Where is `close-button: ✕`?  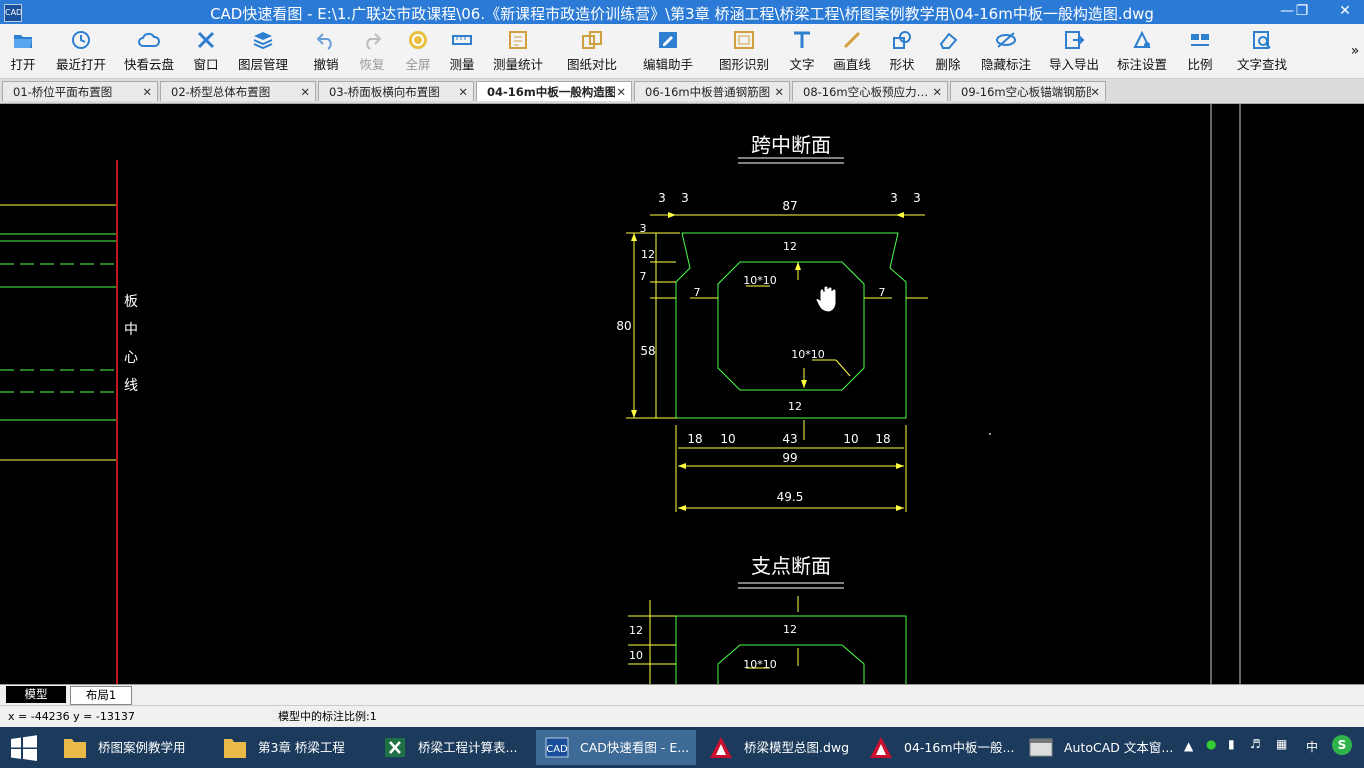
close-button: ✕ is located at coordinates (1345, 12).